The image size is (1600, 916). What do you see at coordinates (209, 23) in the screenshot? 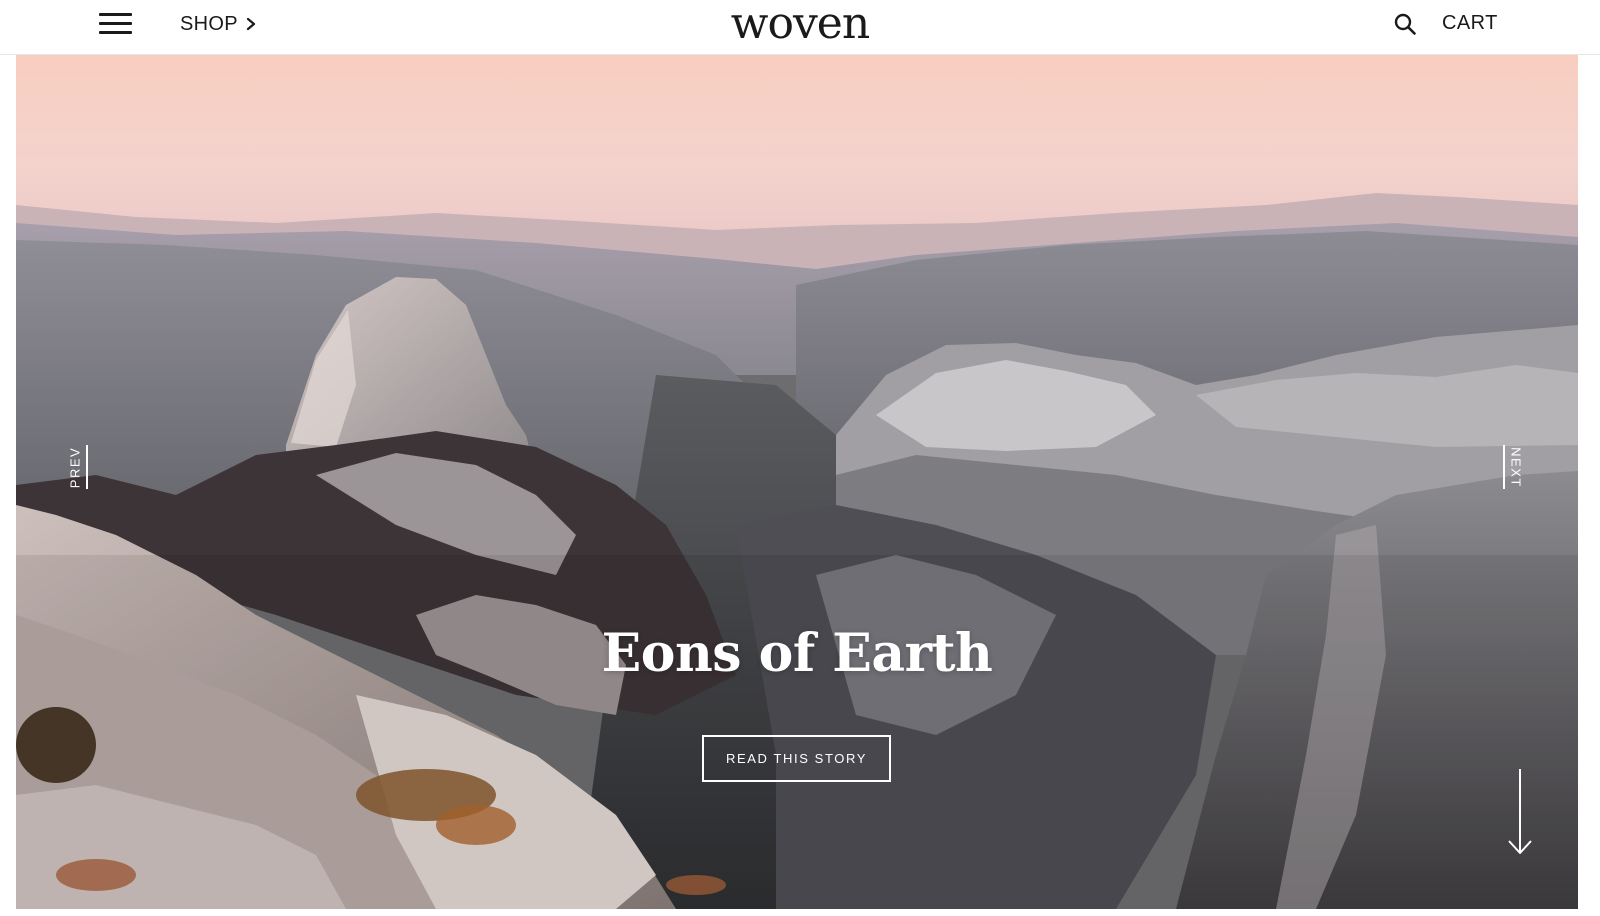
I see `shop-label: SHOP` at bounding box center [209, 23].